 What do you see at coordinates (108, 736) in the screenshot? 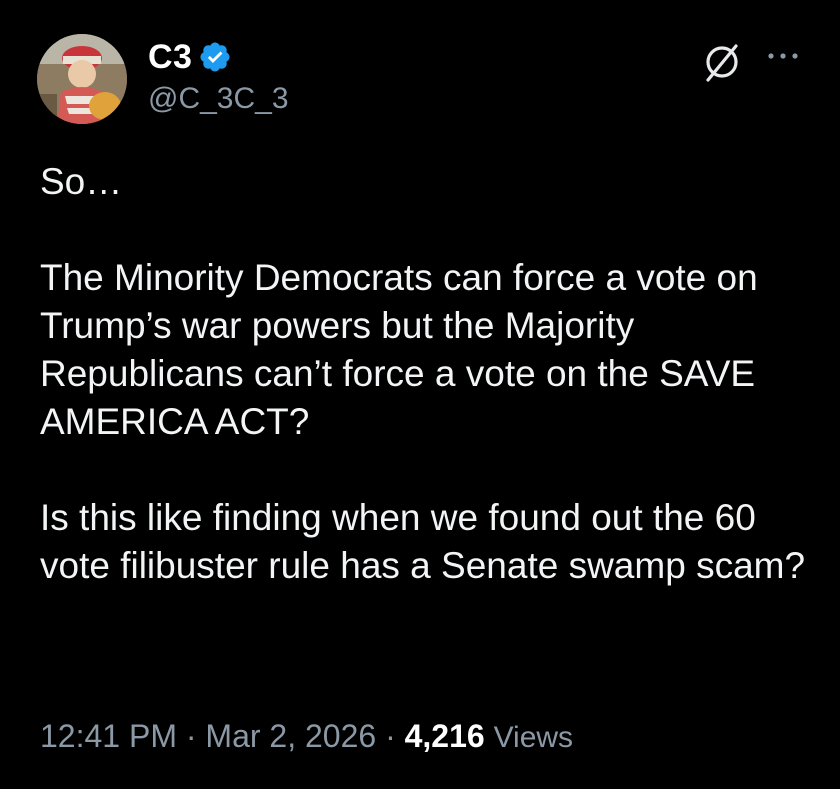
I see `tweet-time: 12:41 PM` at bounding box center [108, 736].